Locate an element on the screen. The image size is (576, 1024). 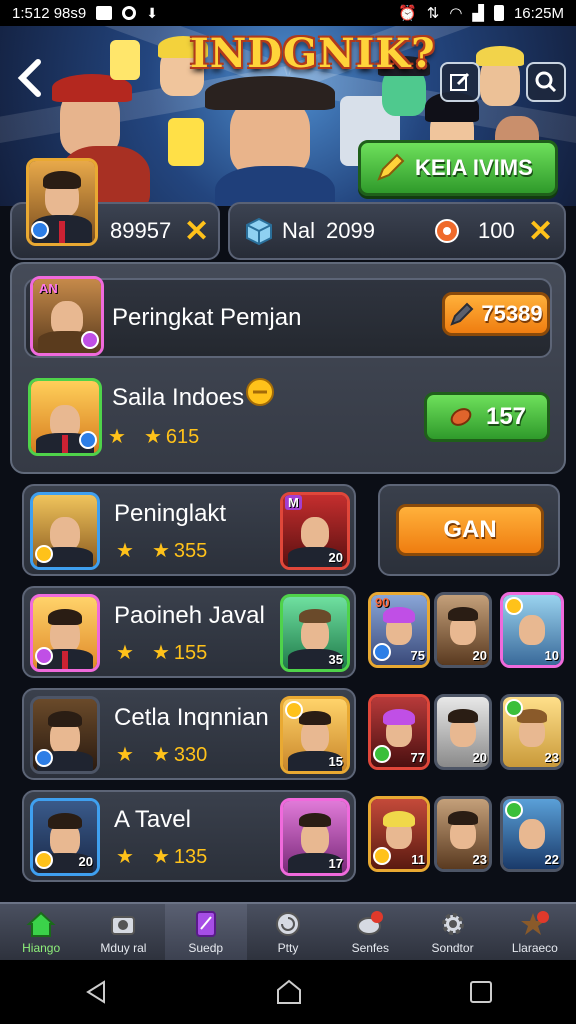
nav-item-home: Hiango is located at coordinates (41, 932).